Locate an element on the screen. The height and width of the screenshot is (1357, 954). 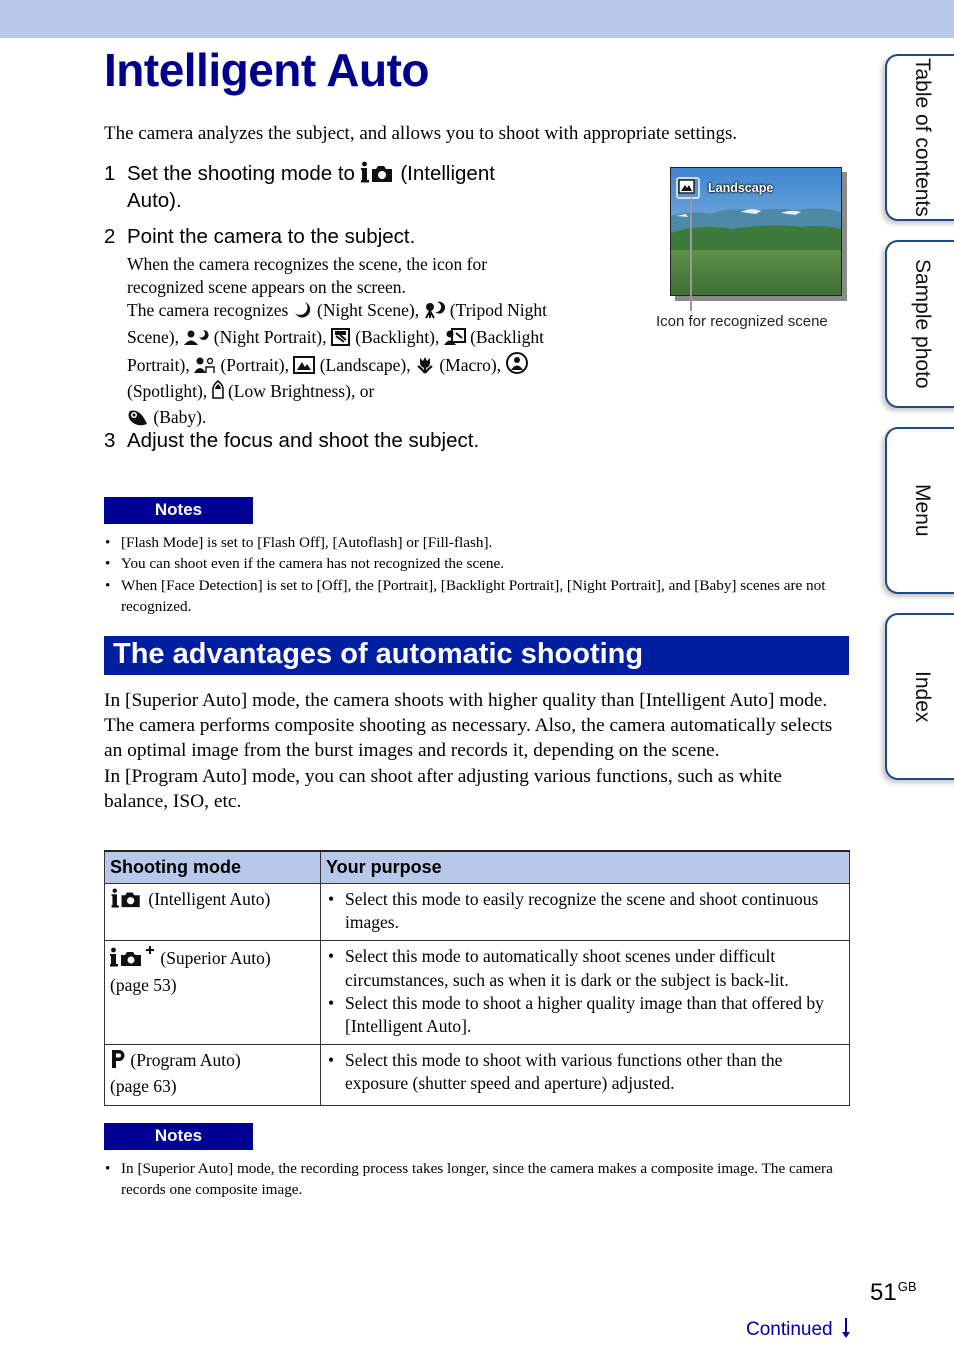
program-auto-icon is located at coordinates (118, 1062).